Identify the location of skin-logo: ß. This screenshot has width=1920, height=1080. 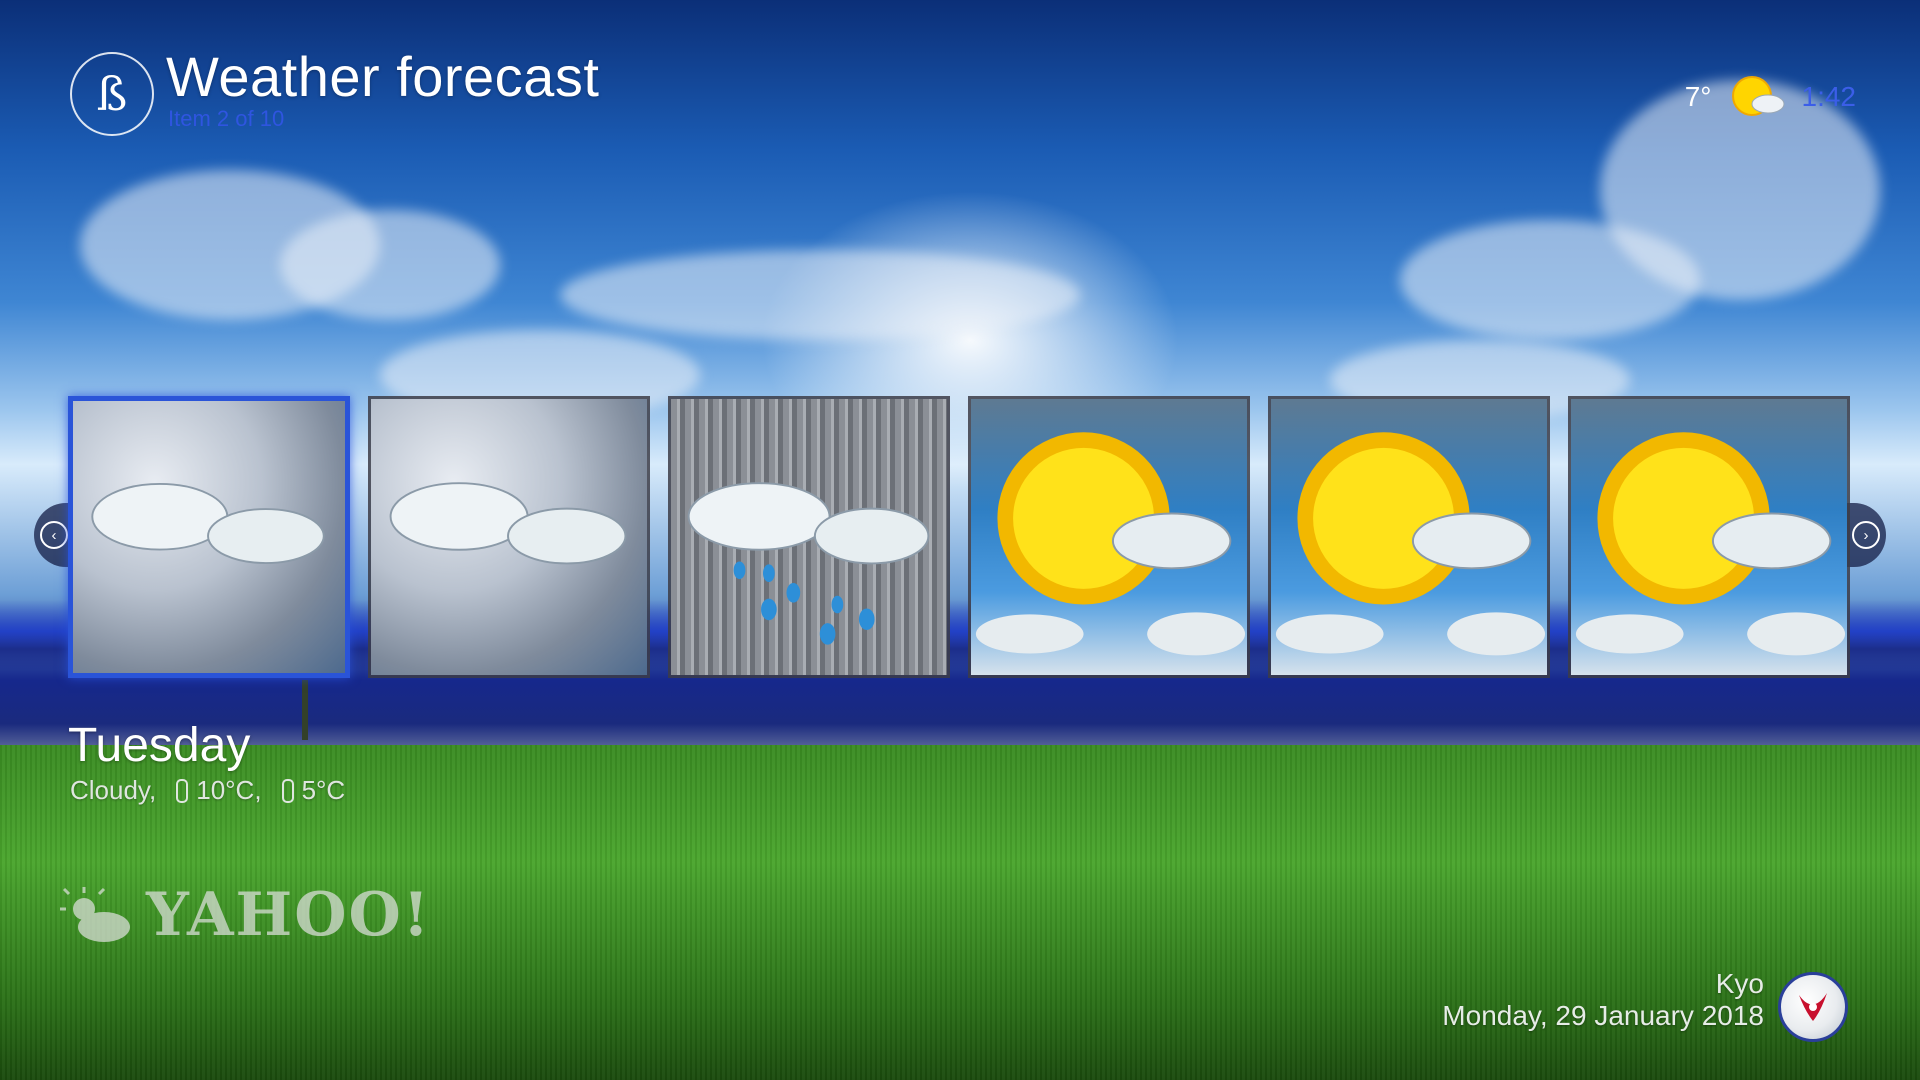
(112, 94).